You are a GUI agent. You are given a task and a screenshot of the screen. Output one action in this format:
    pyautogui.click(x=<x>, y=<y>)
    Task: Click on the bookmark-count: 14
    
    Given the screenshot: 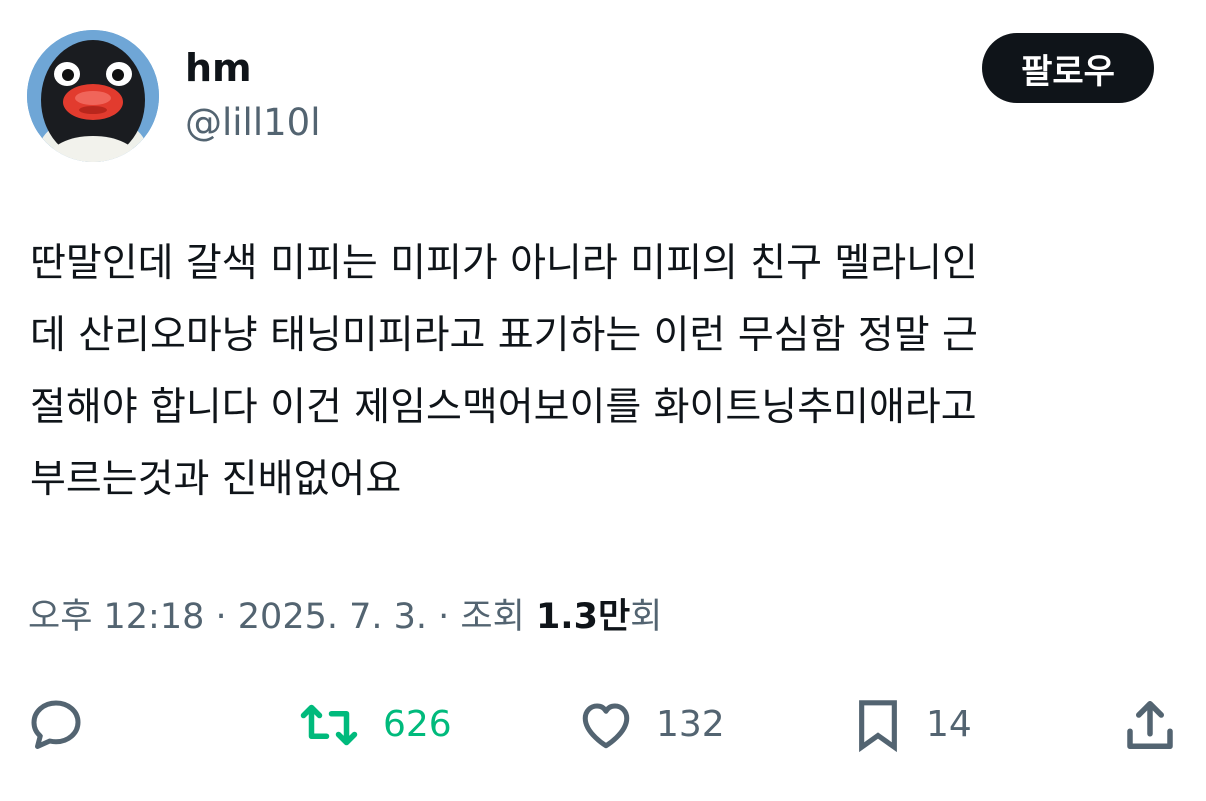 What is the action you would take?
    pyautogui.click(x=949, y=724)
    